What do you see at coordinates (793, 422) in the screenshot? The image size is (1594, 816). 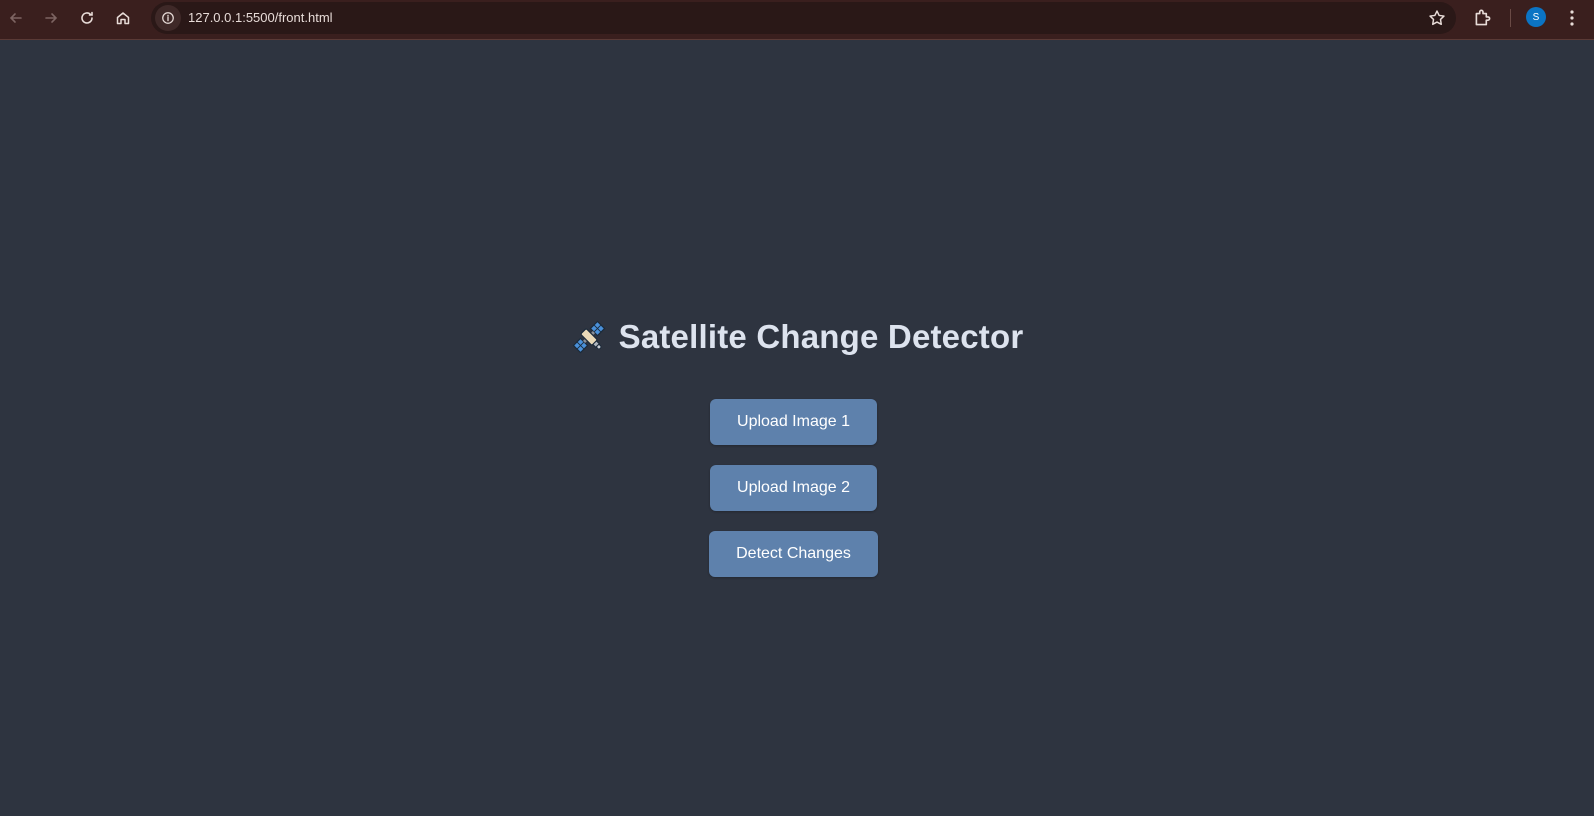 I see `upload-image-1-button: Upload Image 1` at bounding box center [793, 422].